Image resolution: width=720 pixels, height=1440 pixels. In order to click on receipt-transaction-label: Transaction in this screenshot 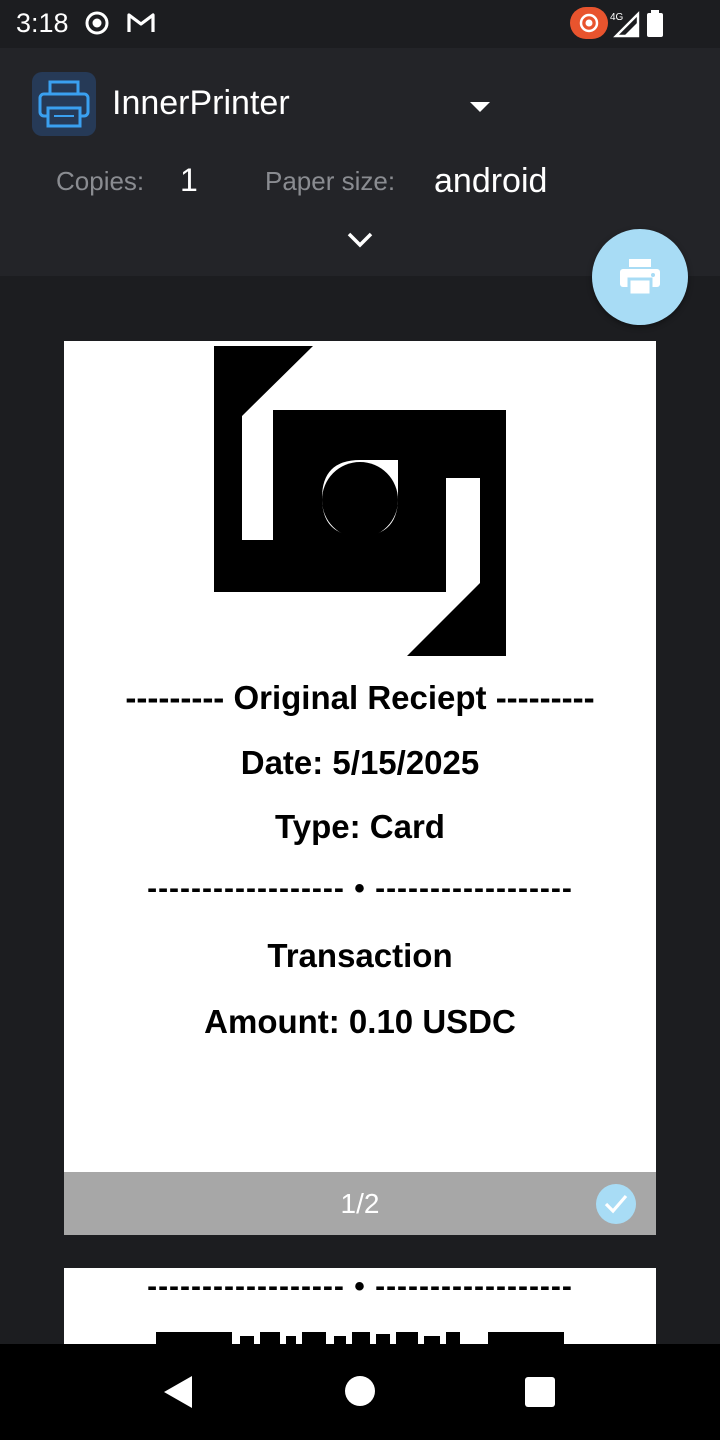, I will do `click(360, 955)`.